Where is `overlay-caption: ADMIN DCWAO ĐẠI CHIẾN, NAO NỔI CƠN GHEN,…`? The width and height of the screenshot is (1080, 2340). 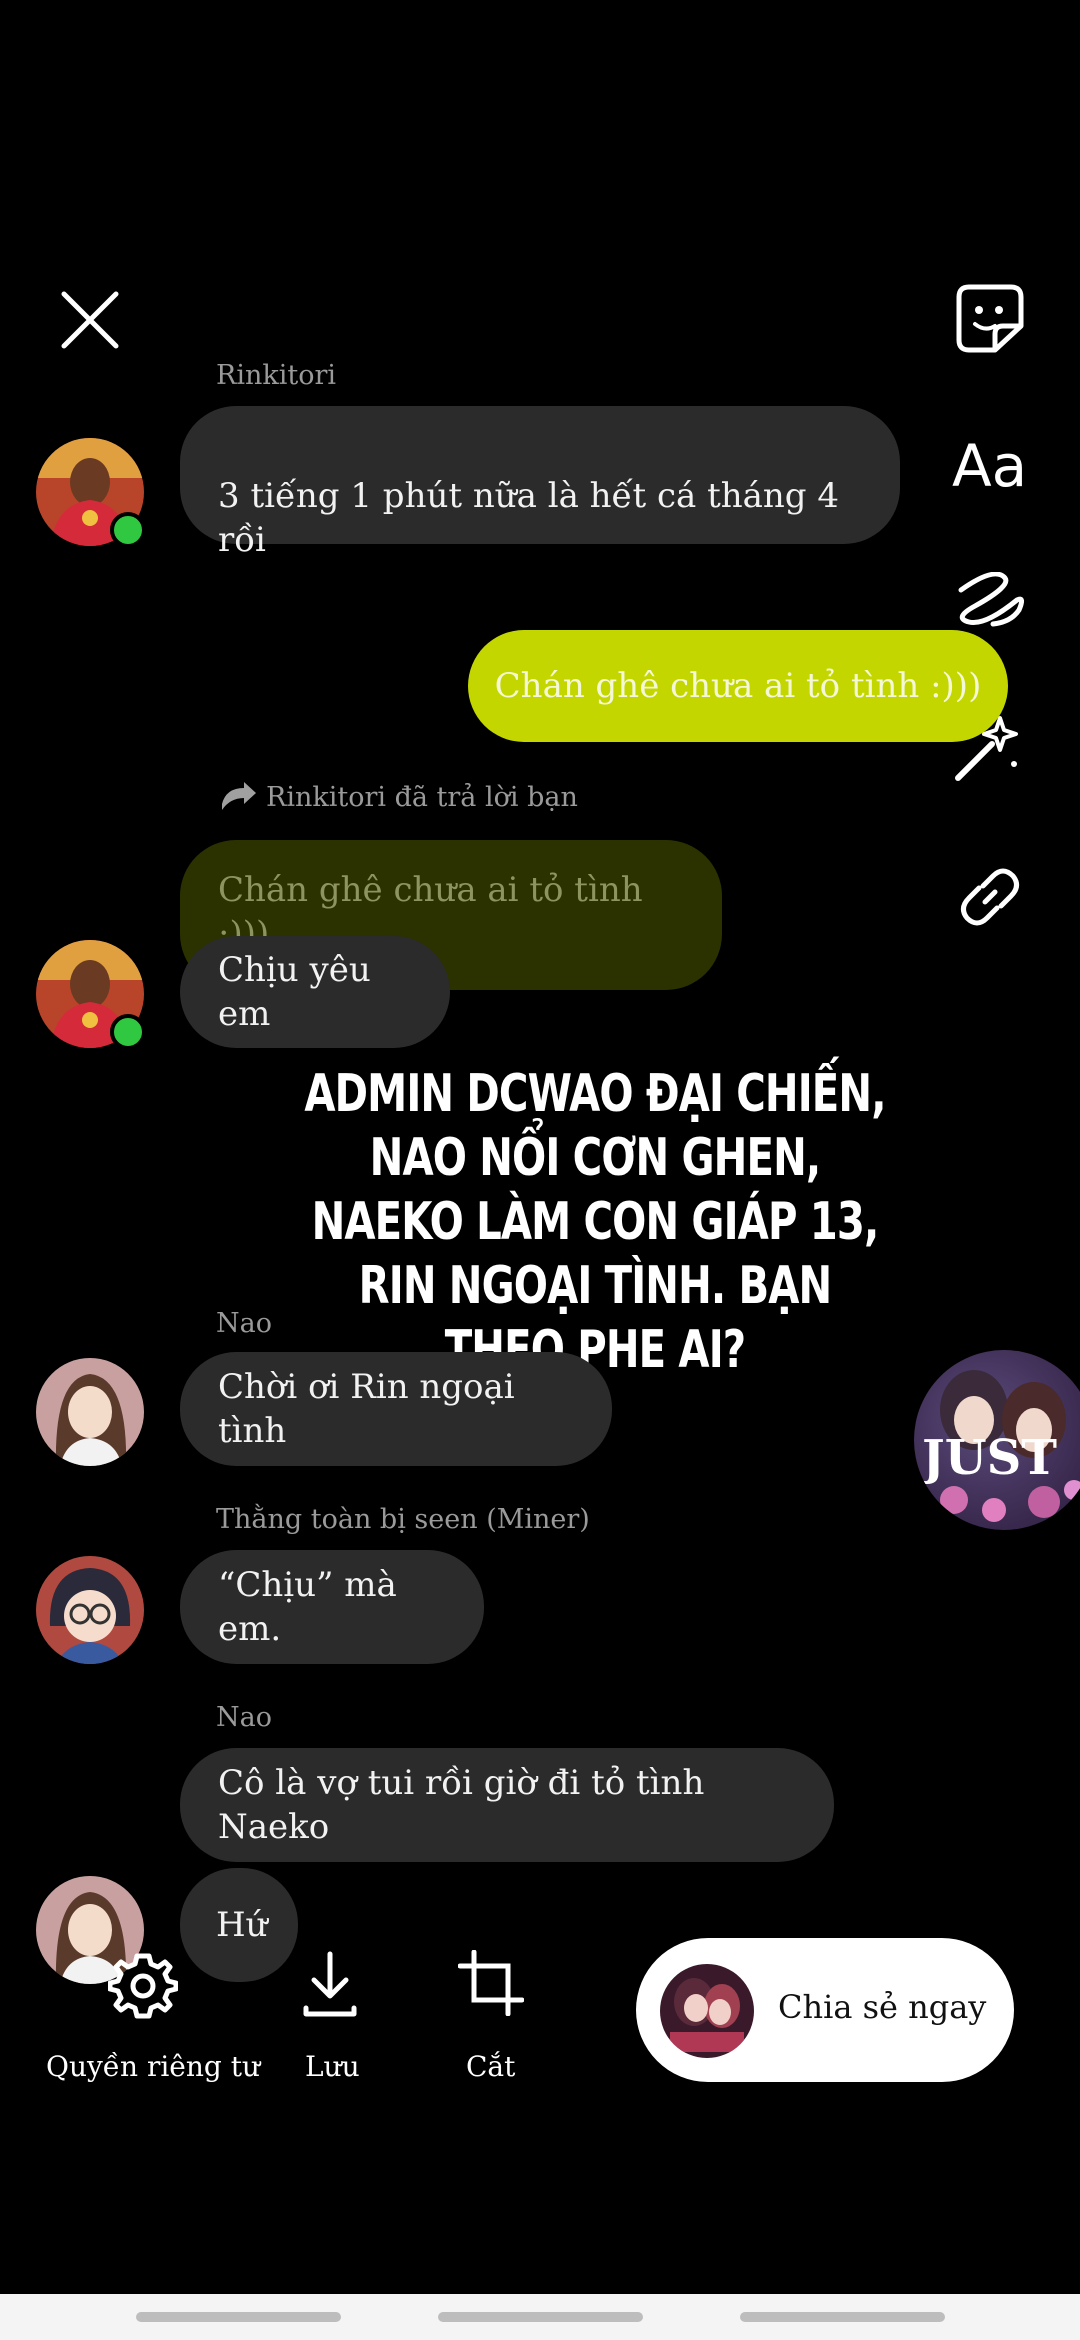 overlay-caption: ADMIN DCWAO ĐẠI CHIẾN, NAO NỔI CƠN GHEN,… is located at coordinates (595, 1222).